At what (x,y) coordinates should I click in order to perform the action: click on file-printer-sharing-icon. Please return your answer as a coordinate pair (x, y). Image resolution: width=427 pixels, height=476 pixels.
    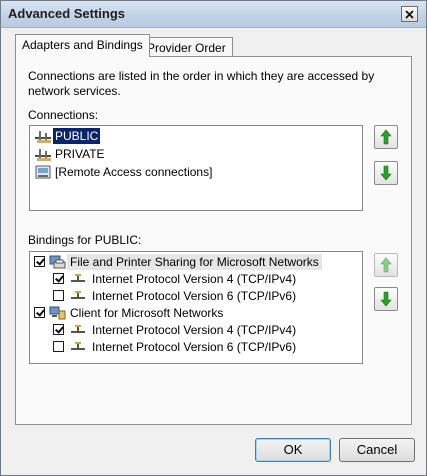
    Looking at the image, I should click on (57, 262).